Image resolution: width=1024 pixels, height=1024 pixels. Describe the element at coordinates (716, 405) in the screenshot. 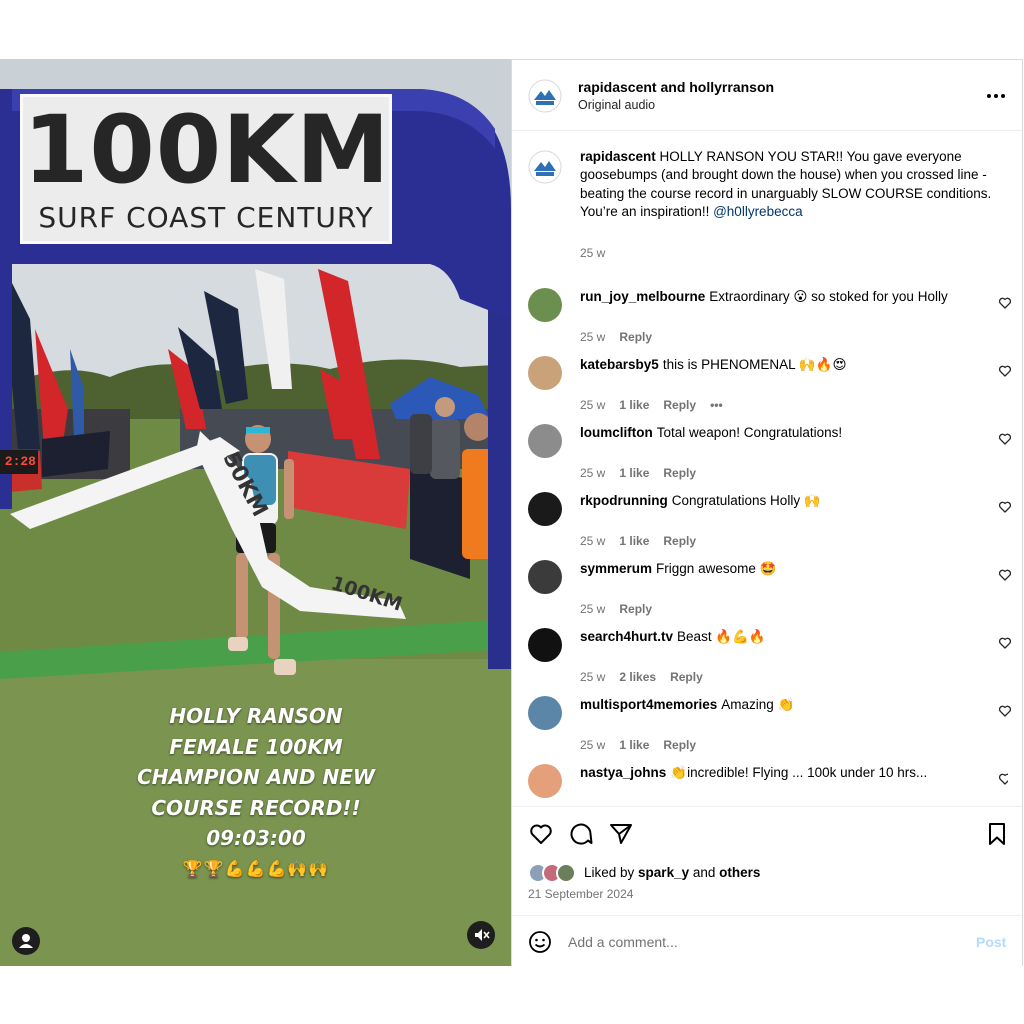

I see `comment-more-button: •••` at that location.